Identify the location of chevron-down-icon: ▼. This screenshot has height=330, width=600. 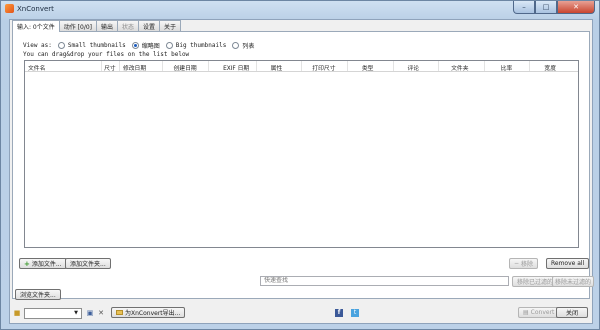
(76, 313).